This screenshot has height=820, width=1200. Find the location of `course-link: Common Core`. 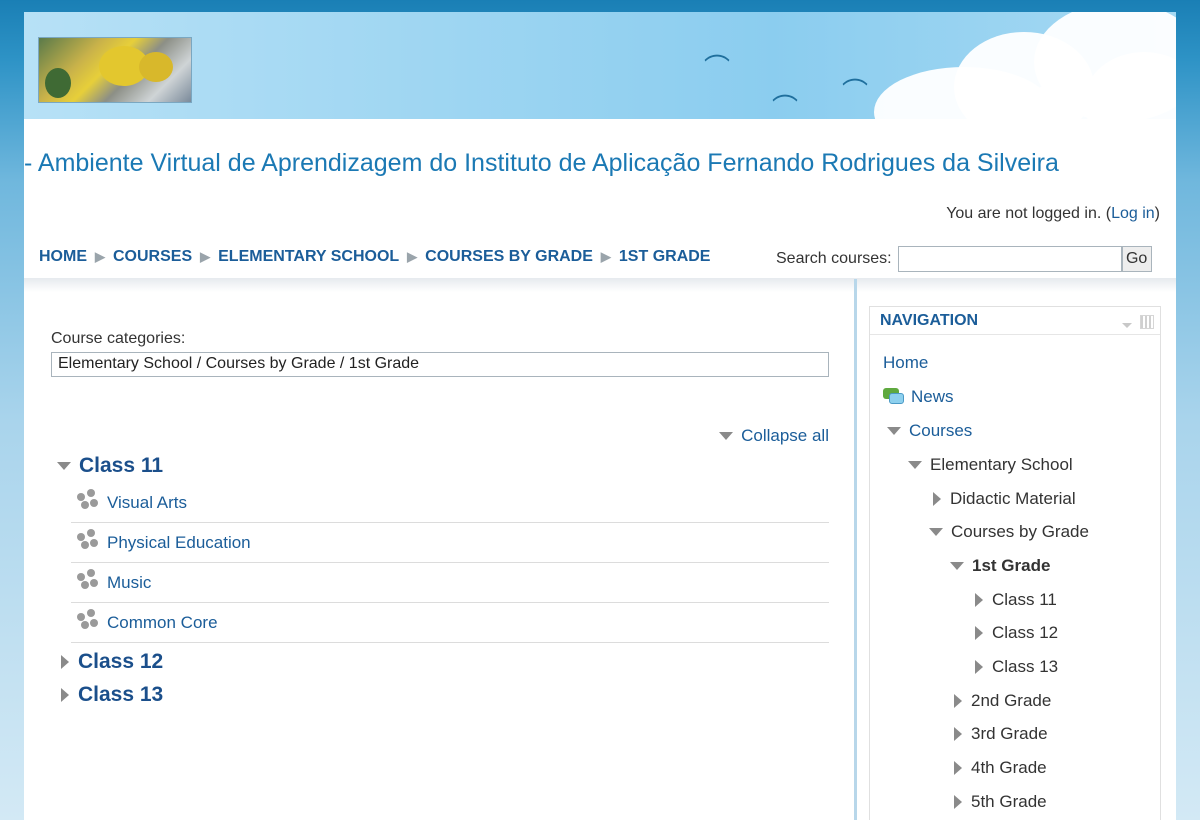

course-link: Common Core is located at coordinates (162, 623).